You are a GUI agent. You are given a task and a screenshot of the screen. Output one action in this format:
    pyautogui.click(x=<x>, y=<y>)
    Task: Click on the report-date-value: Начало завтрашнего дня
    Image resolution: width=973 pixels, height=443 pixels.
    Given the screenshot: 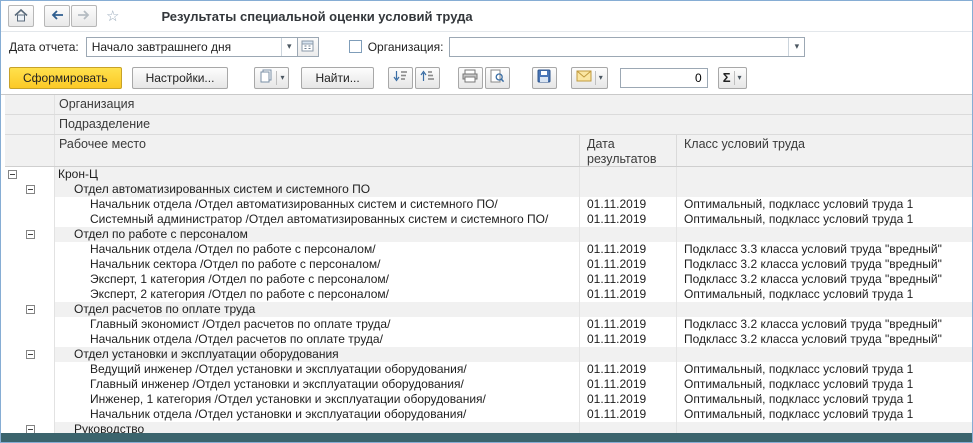 What is the action you would take?
    pyautogui.click(x=161, y=46)
    